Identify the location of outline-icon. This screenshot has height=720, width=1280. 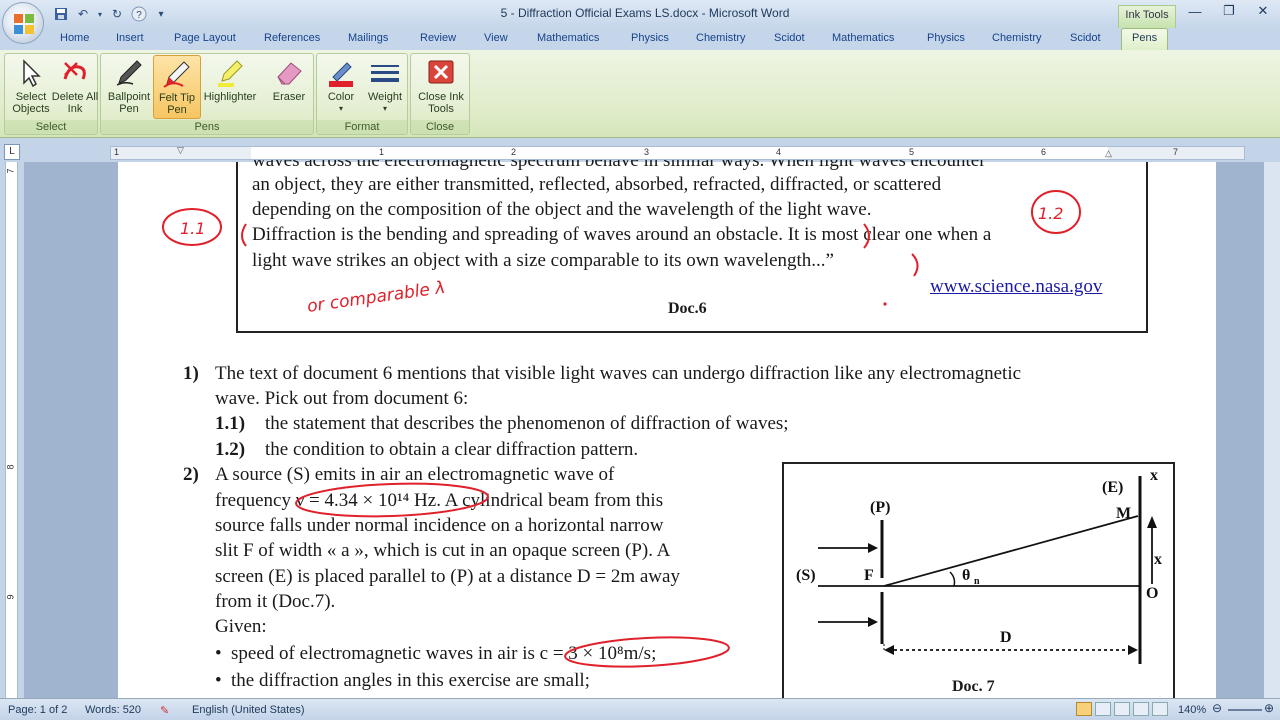
(1141, 709).